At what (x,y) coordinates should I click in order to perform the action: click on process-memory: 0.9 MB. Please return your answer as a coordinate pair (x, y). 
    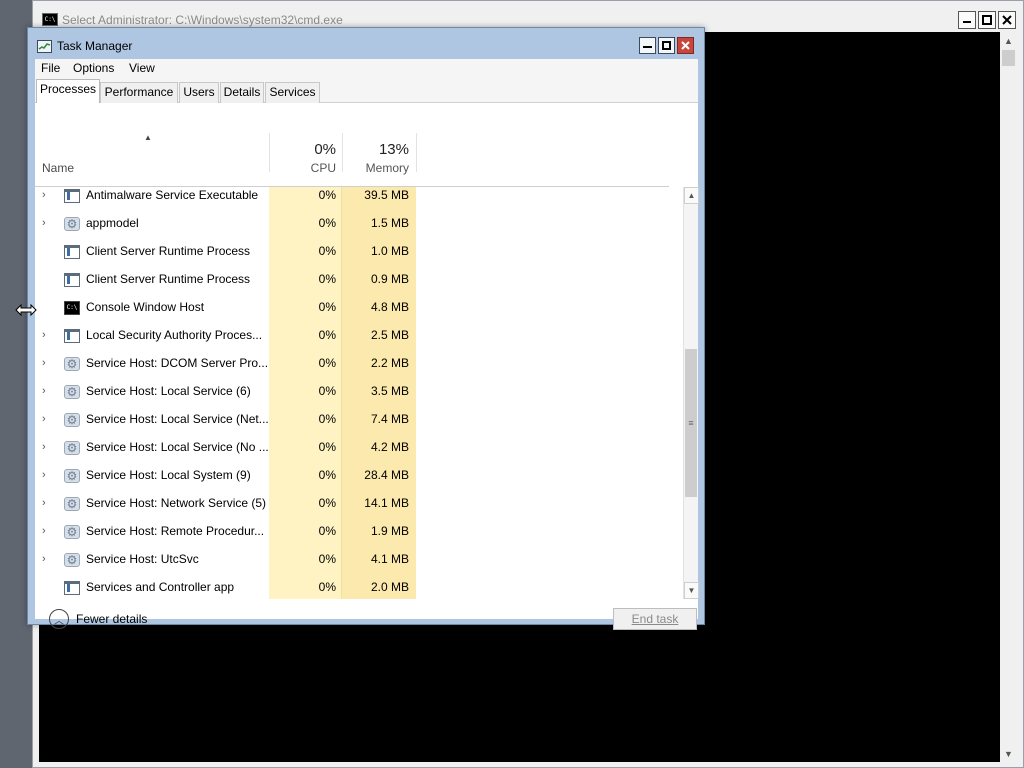
    Looking at the image, I should click on (389, 279).